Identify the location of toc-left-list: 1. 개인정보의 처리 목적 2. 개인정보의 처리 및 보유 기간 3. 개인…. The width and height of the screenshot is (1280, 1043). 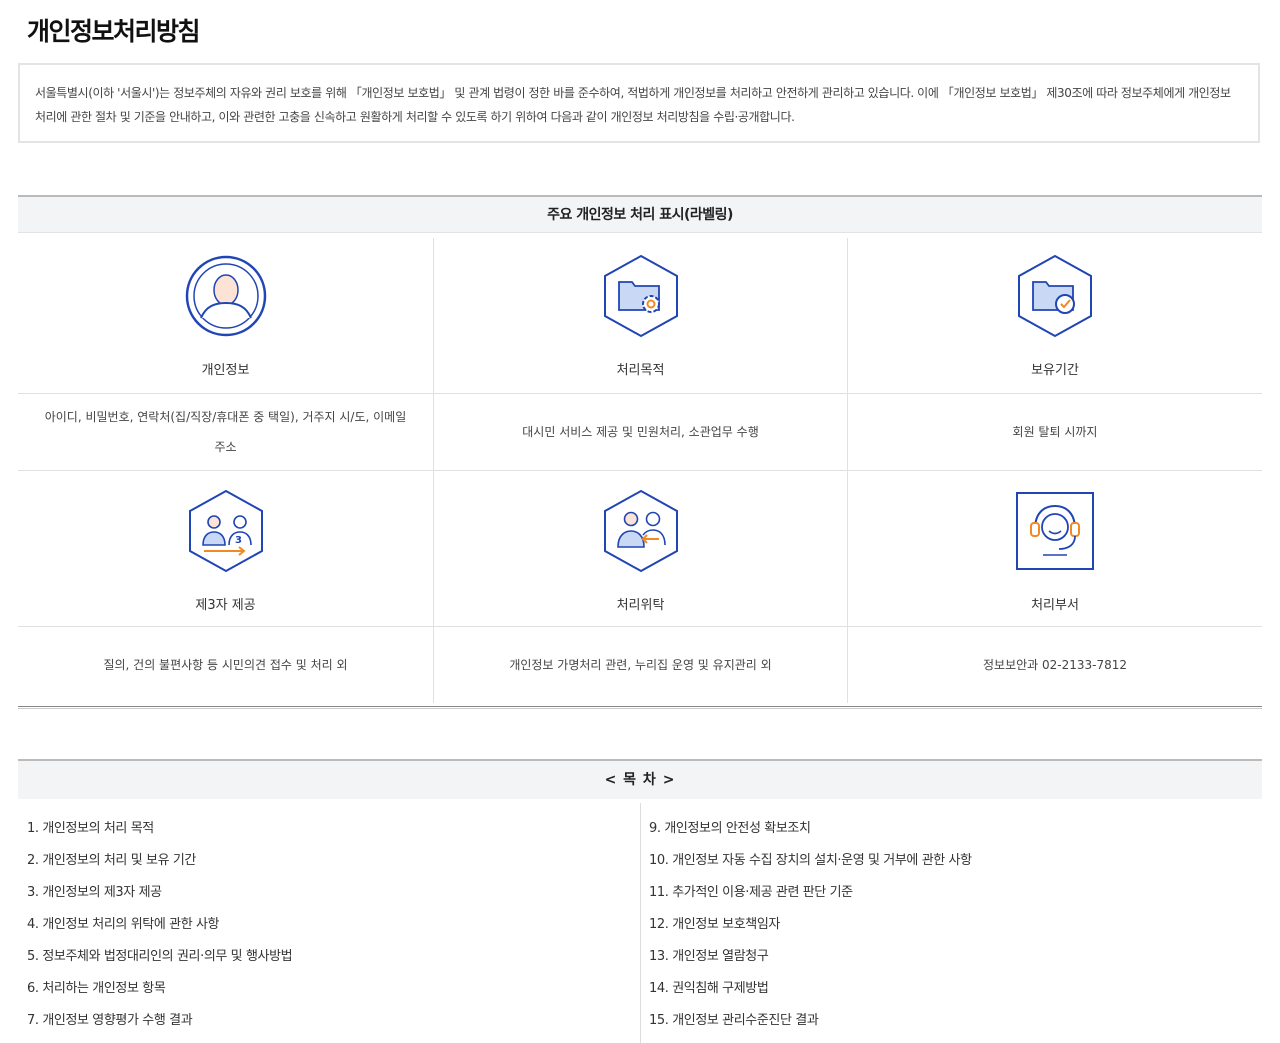
(160, 925).